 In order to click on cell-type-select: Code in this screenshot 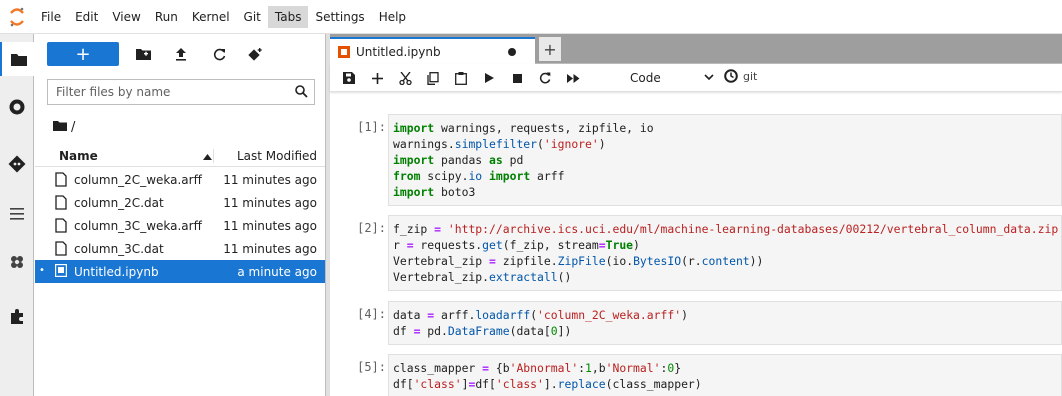, I will do `click(645, 78)`.